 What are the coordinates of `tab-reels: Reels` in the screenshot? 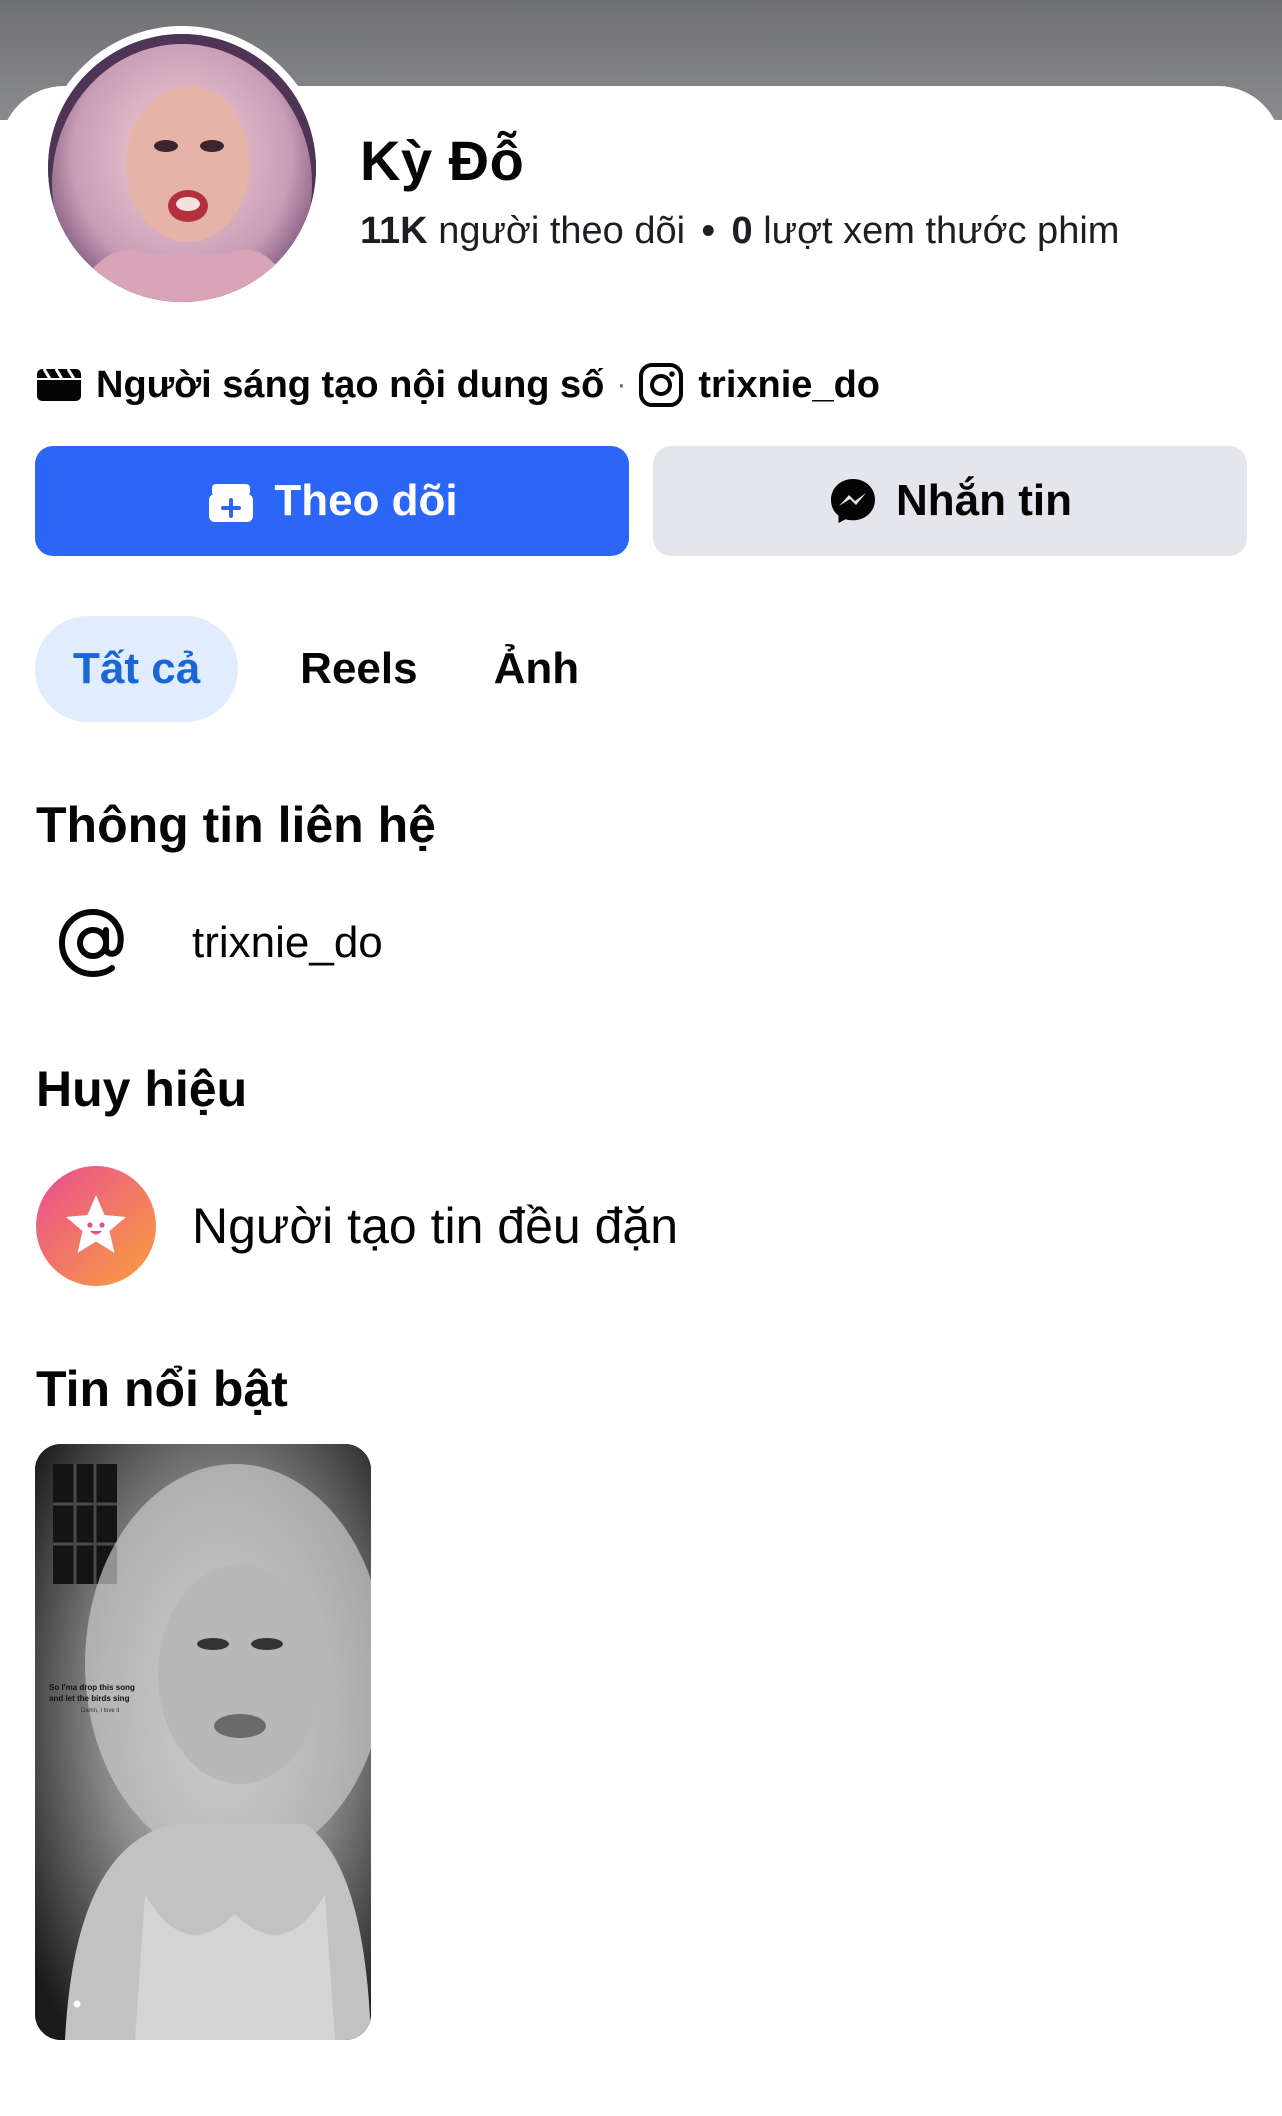 It's located at (358, 669).